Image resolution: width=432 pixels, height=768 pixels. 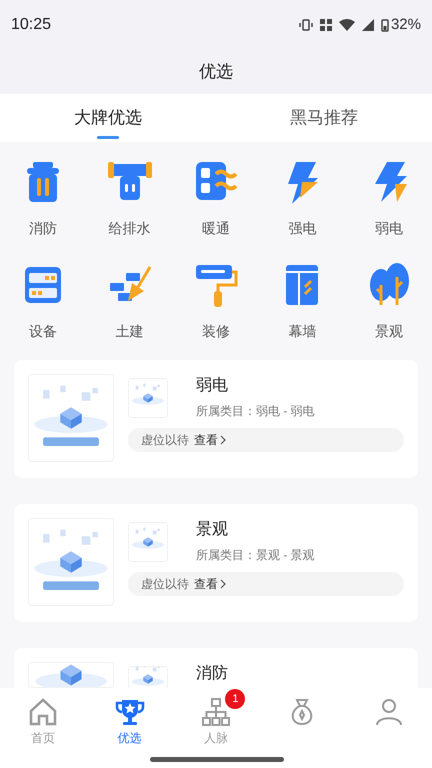 I want to click on product-title: 消防, so click(x=212, y=674).